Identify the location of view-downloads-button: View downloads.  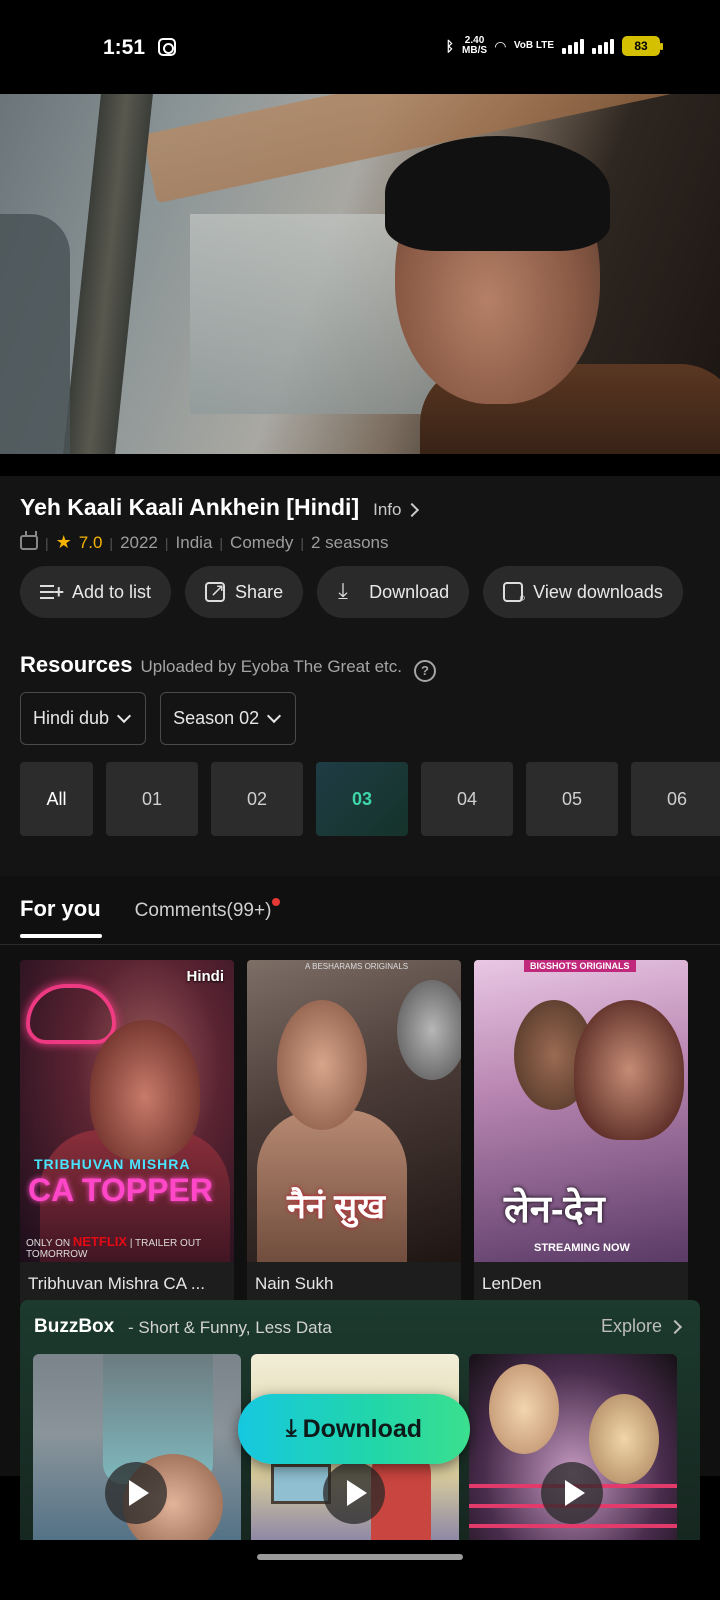
(583, 592).